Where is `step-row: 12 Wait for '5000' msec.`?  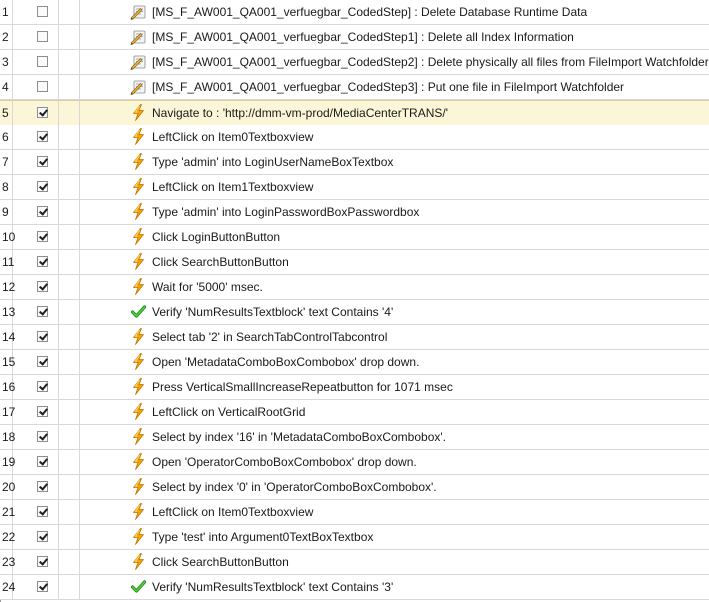
step-row: 12 Wait for '5000' msec. is located at coordinates (354, 287).